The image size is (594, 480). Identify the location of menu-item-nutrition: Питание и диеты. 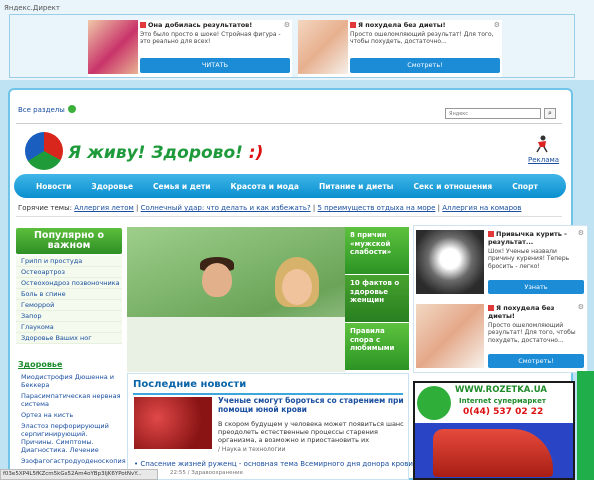
(356, 186).